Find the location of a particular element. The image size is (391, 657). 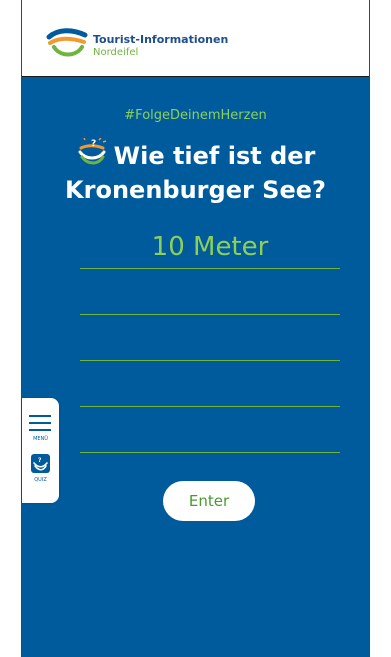

quiz-label: QUIZ is located at coordinates (40, 480).